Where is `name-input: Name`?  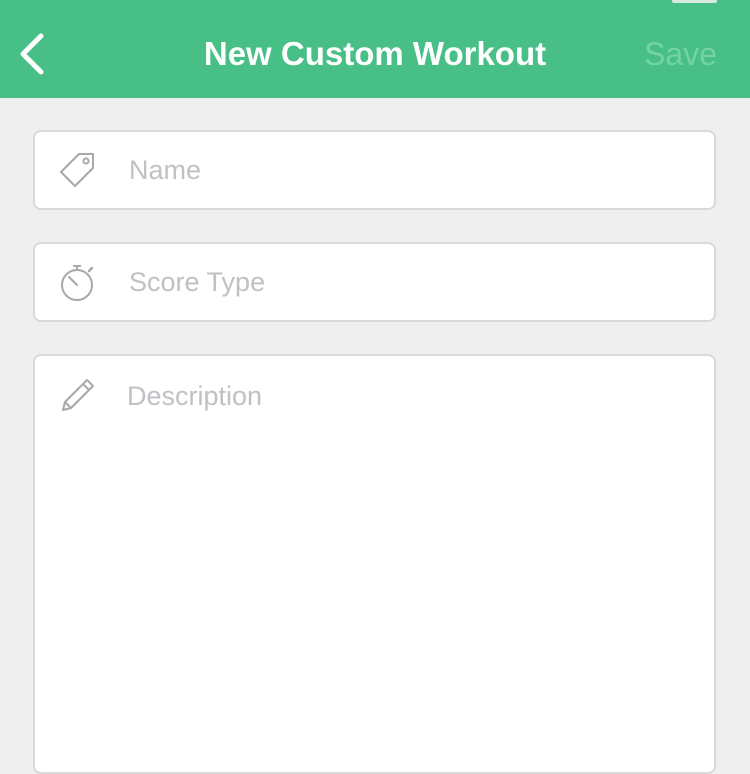
name-input: Name is located at coordinates (165, 170).